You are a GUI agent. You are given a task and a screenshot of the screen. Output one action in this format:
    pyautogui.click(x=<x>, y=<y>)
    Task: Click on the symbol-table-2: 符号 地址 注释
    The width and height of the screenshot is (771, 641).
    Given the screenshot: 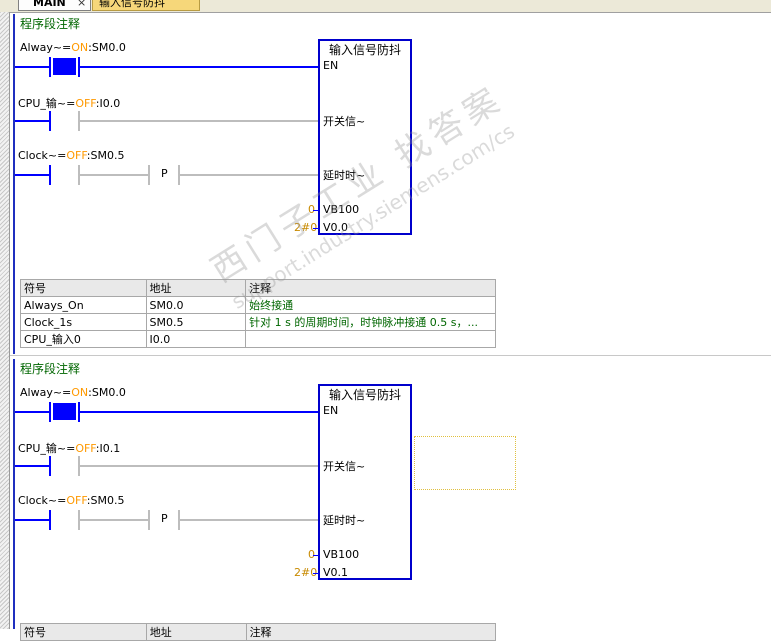 What is the action you would take?
    pyautogui.click(x=258, y=632)
    